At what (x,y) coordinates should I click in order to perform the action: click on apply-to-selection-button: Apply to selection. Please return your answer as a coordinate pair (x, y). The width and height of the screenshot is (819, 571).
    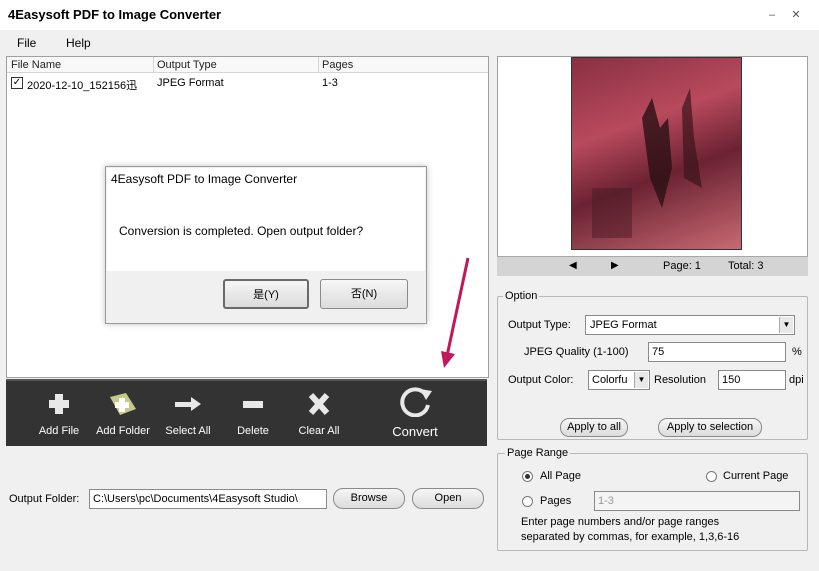
    Looking at the image, I should click on (710, 427).